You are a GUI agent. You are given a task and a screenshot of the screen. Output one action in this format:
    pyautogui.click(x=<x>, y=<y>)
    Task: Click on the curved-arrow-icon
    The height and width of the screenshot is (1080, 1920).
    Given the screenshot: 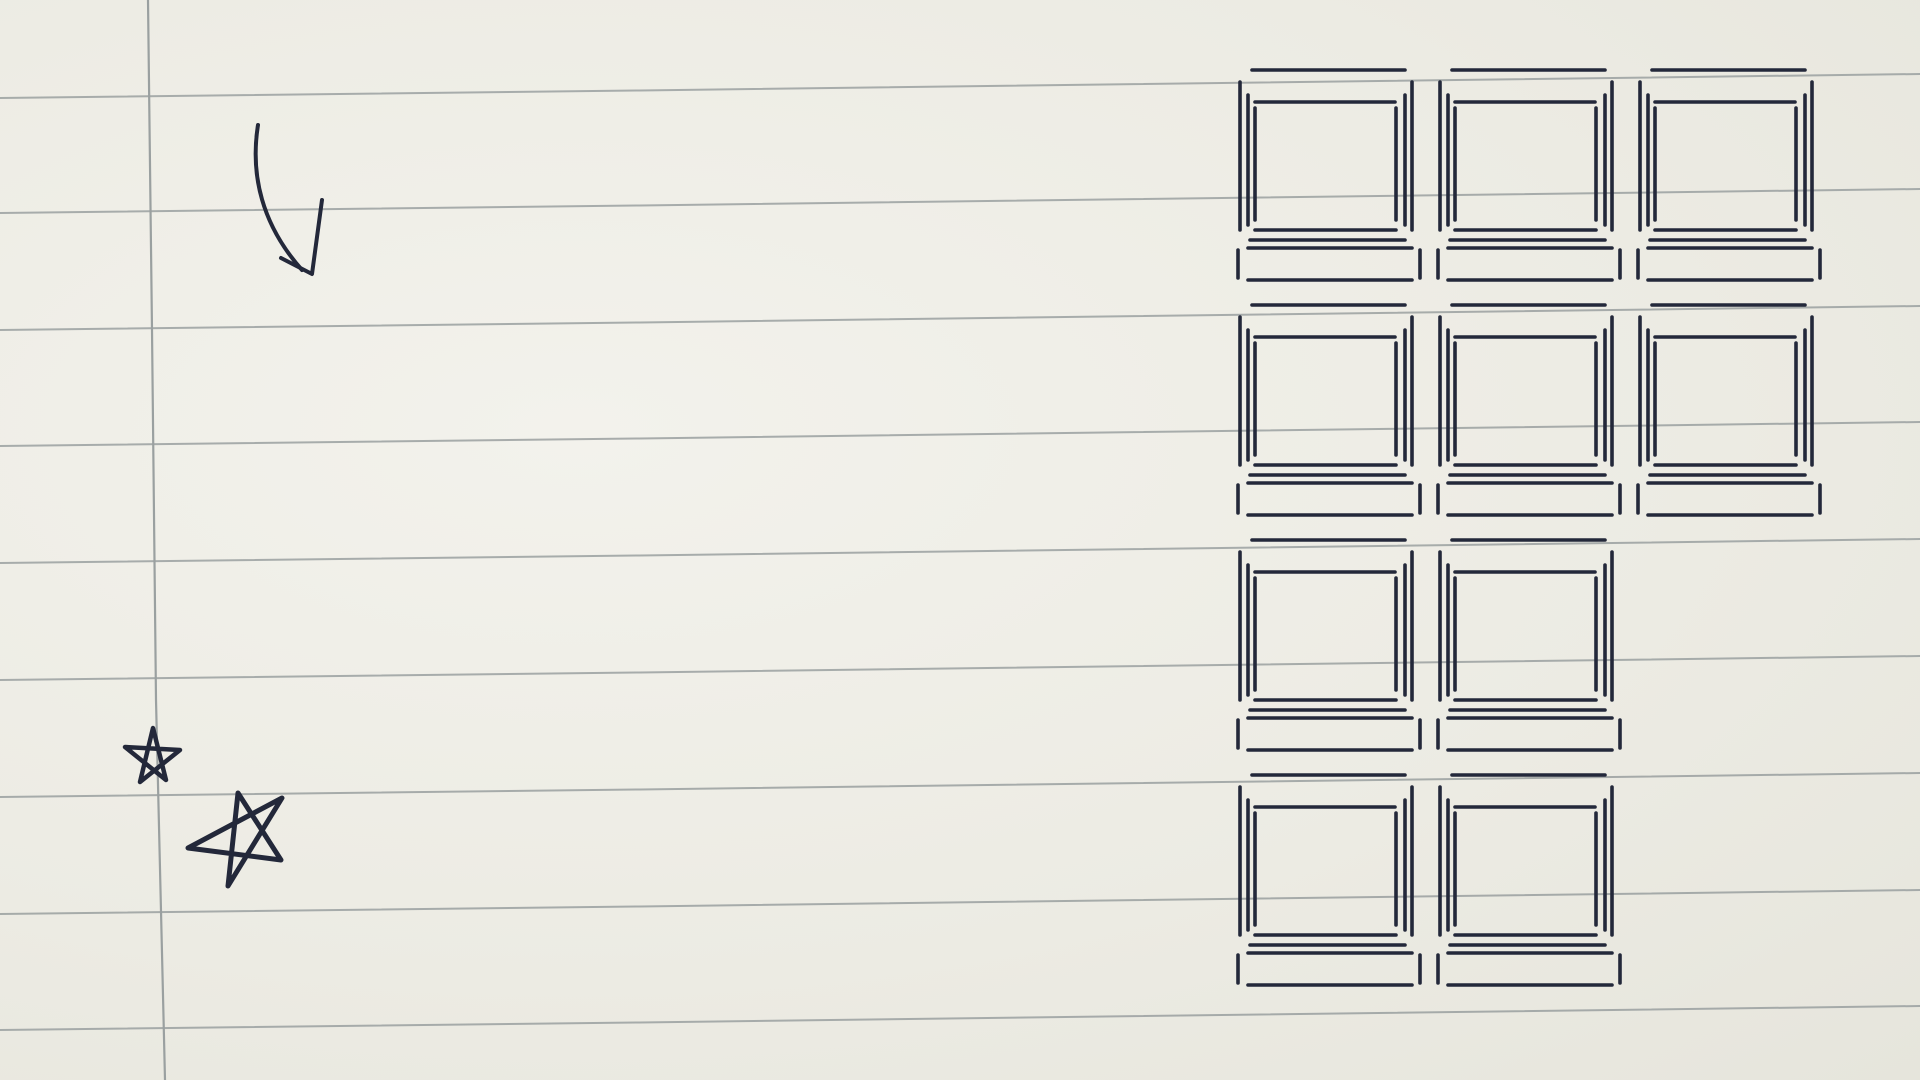 What is the action you would take?
    pyautogui.click(x=288, y=199)
    